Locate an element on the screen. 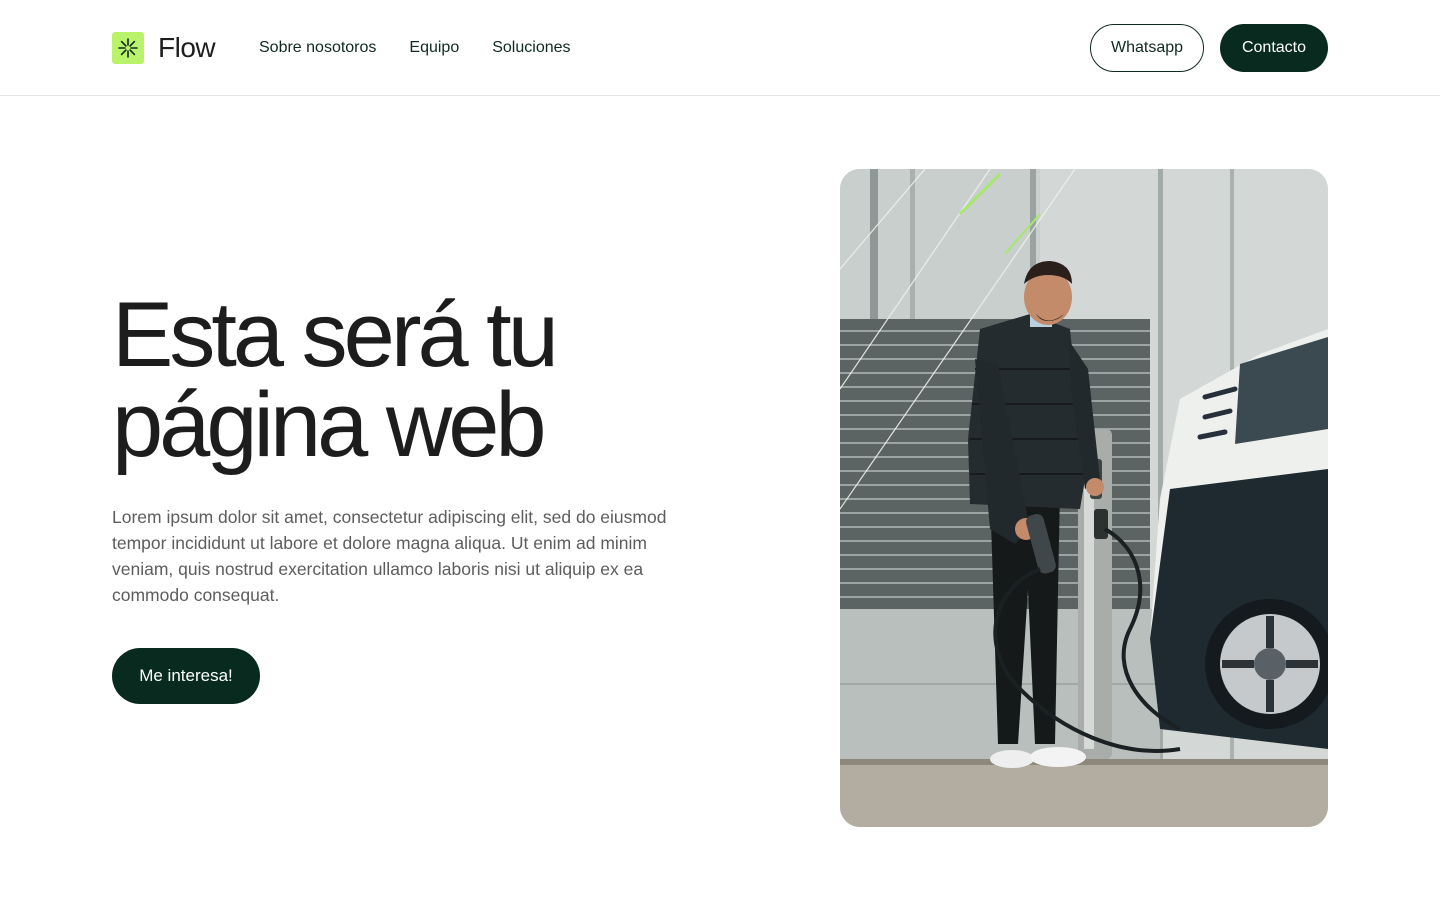 The width and height of the screenshot is (1440, 900). hero-title-line-2: página web is located at coordinates (329, 425).